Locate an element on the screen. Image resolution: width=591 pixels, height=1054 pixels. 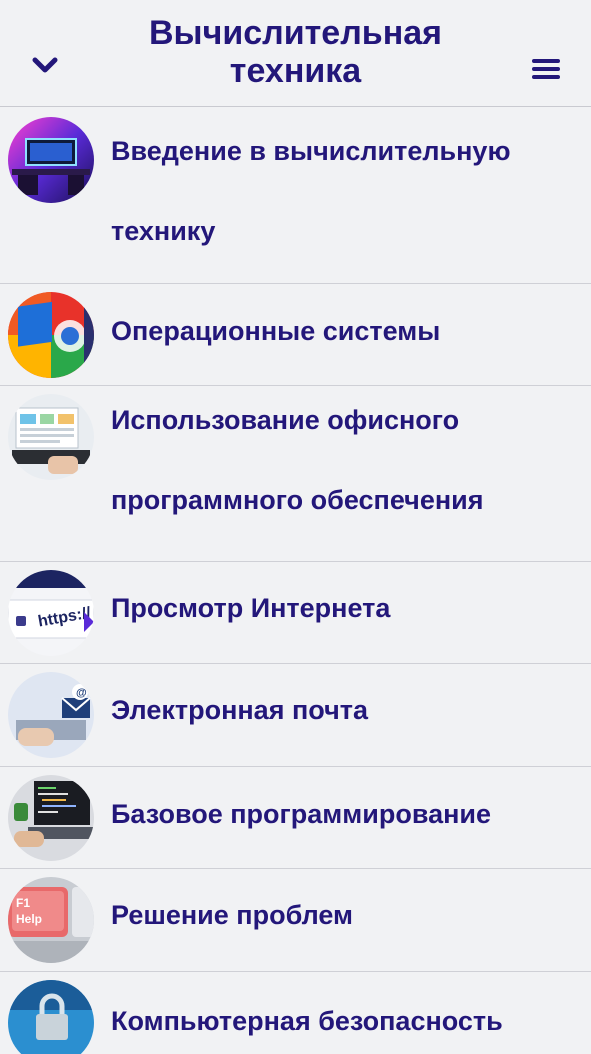
topic-item-email: @ Электронная почта is located at coordinates (295, 715).